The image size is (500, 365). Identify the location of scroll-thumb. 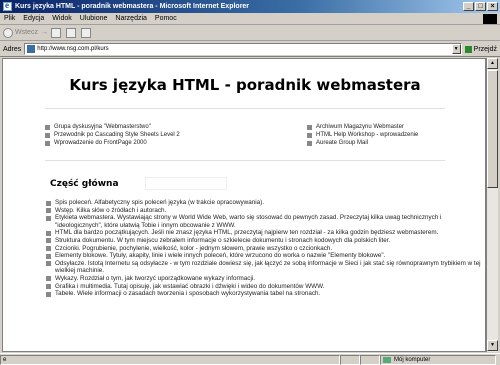
(492, 129).